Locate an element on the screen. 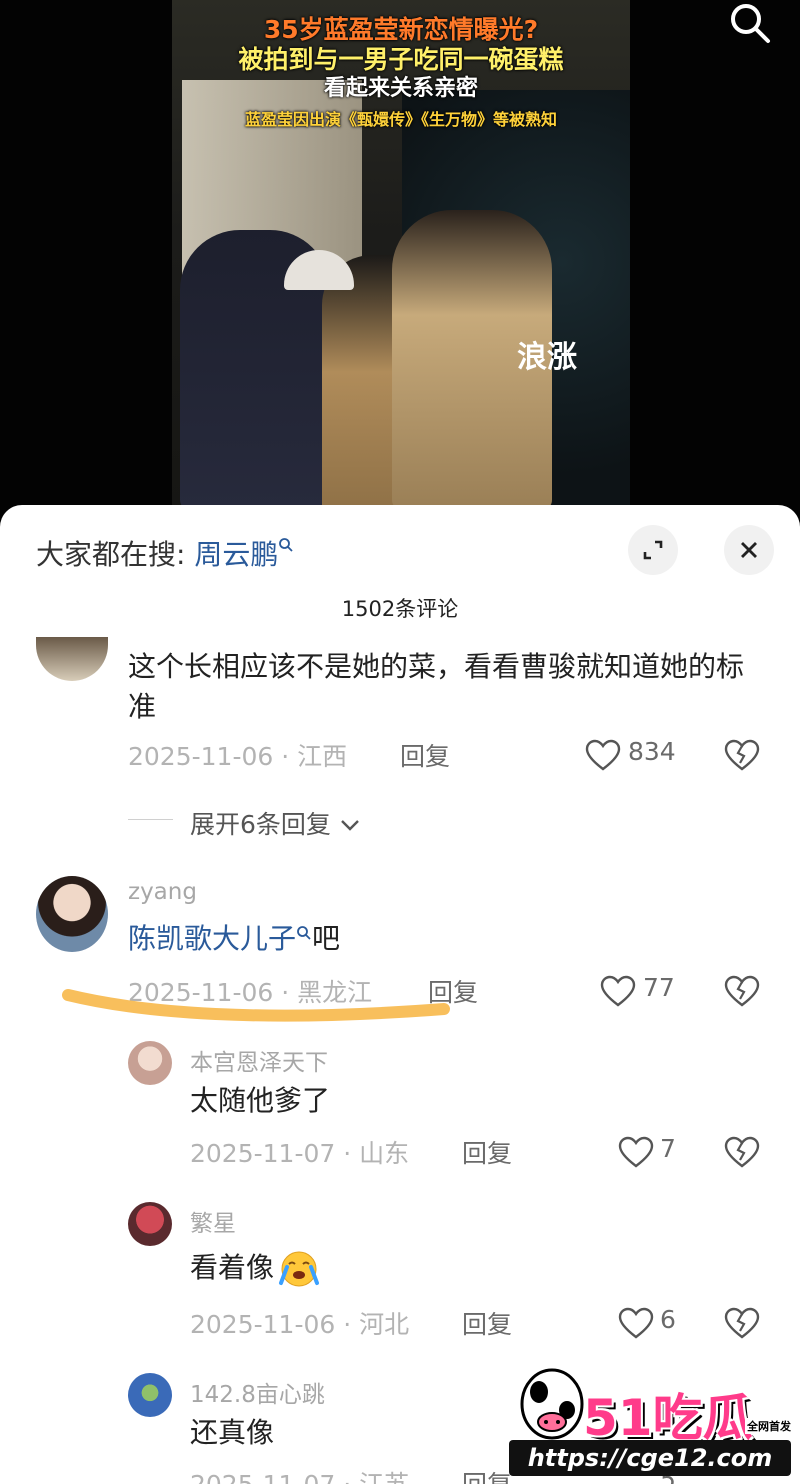 The width and height of the screenshot is (800, 1484). reply-username: 本宫恩泽天下 is located at coordinates (259, 1060).